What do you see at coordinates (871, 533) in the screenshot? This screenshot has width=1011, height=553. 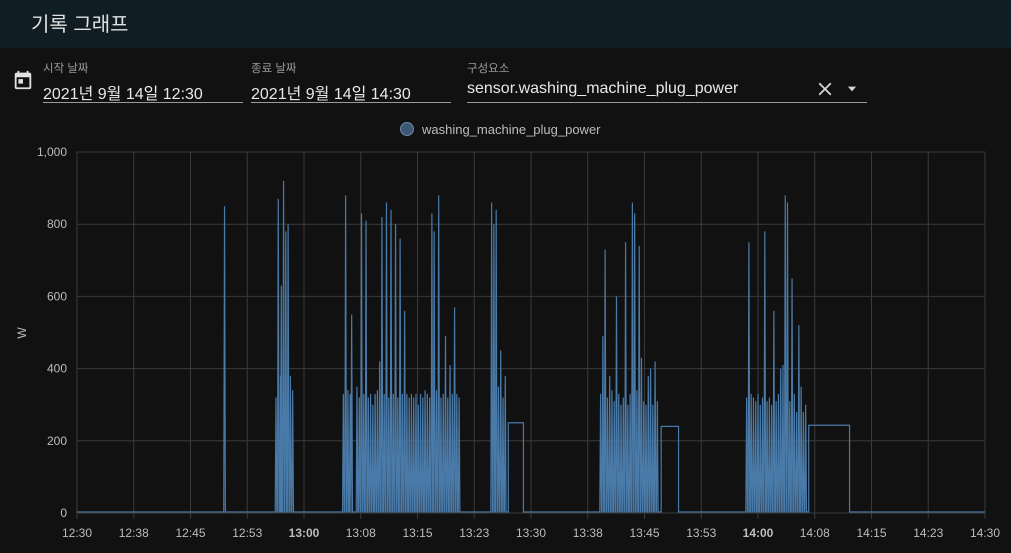 I see `x-tick-label: 14:15` at bounding box center [871, 533].